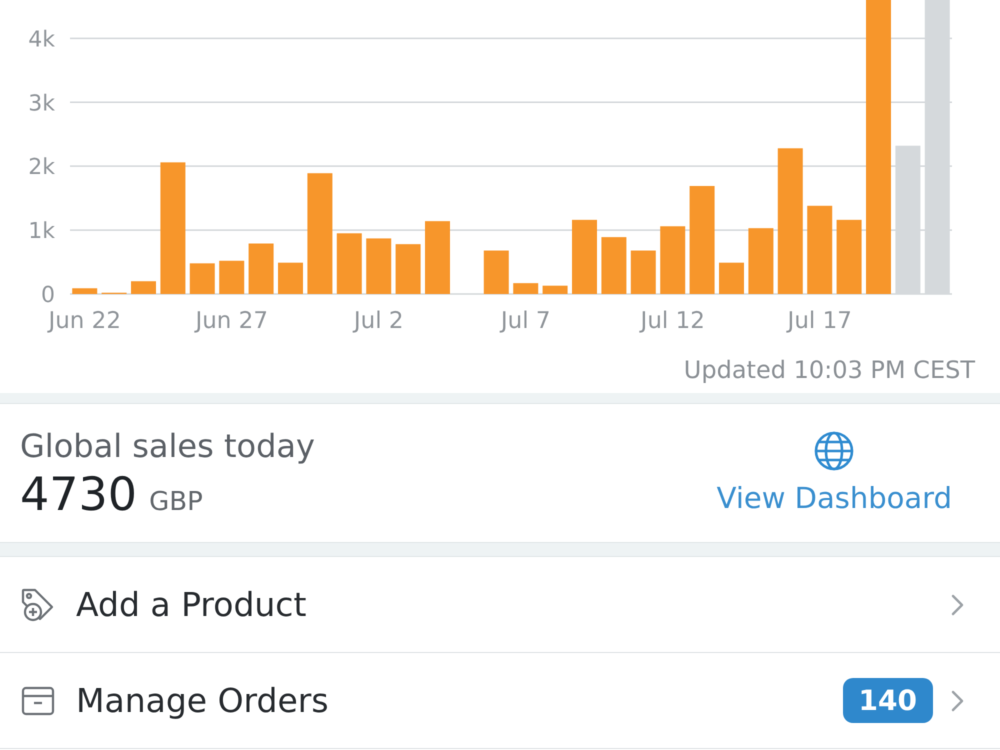 The height and width of the screenshot is (750, 1000). Describe the element at coordinates (167, 445) in the screenshot. I see `sales-label: Global sales today` at that location.